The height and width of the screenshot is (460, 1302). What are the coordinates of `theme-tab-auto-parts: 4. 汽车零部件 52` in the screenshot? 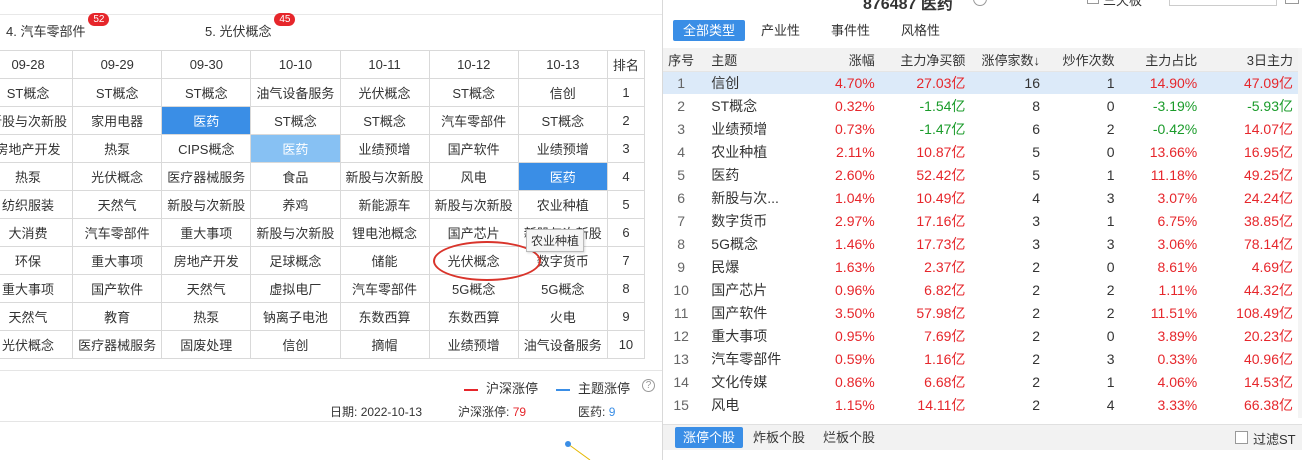 It's located at (58, 26).